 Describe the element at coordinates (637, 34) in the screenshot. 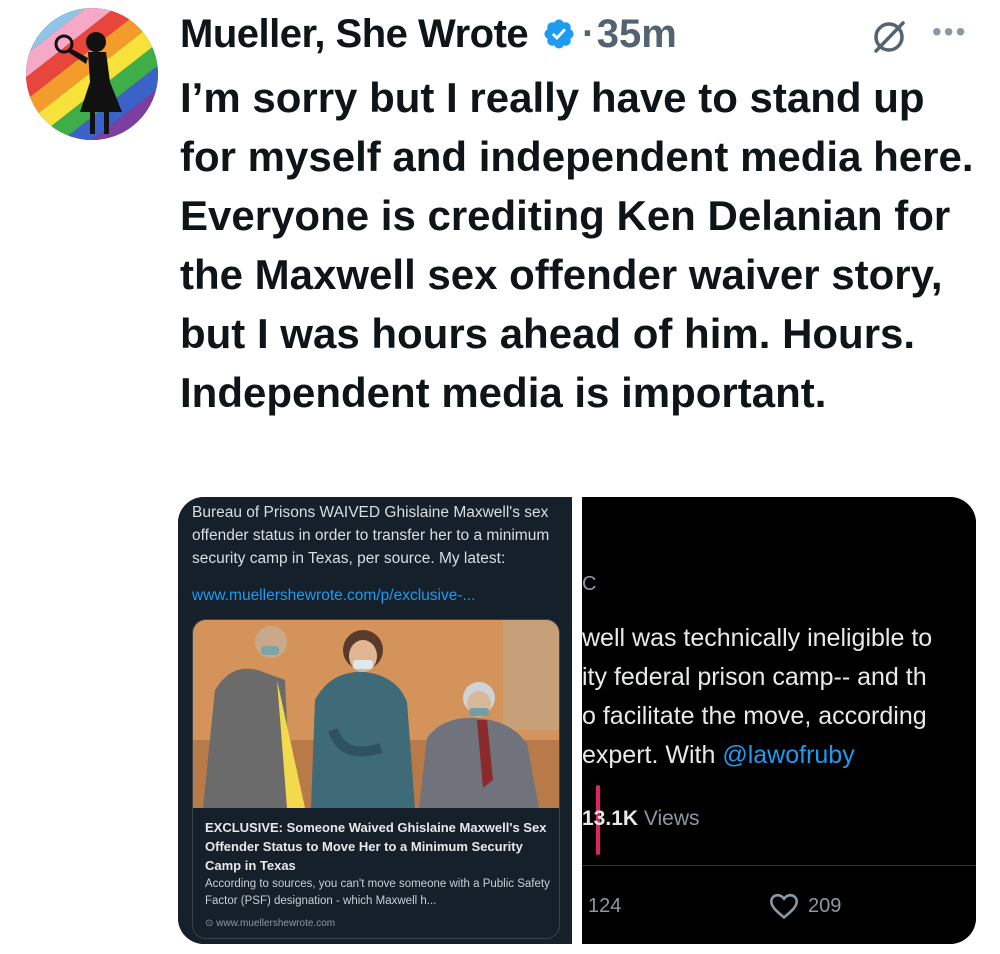

I see `post-time: 35m` at that location.